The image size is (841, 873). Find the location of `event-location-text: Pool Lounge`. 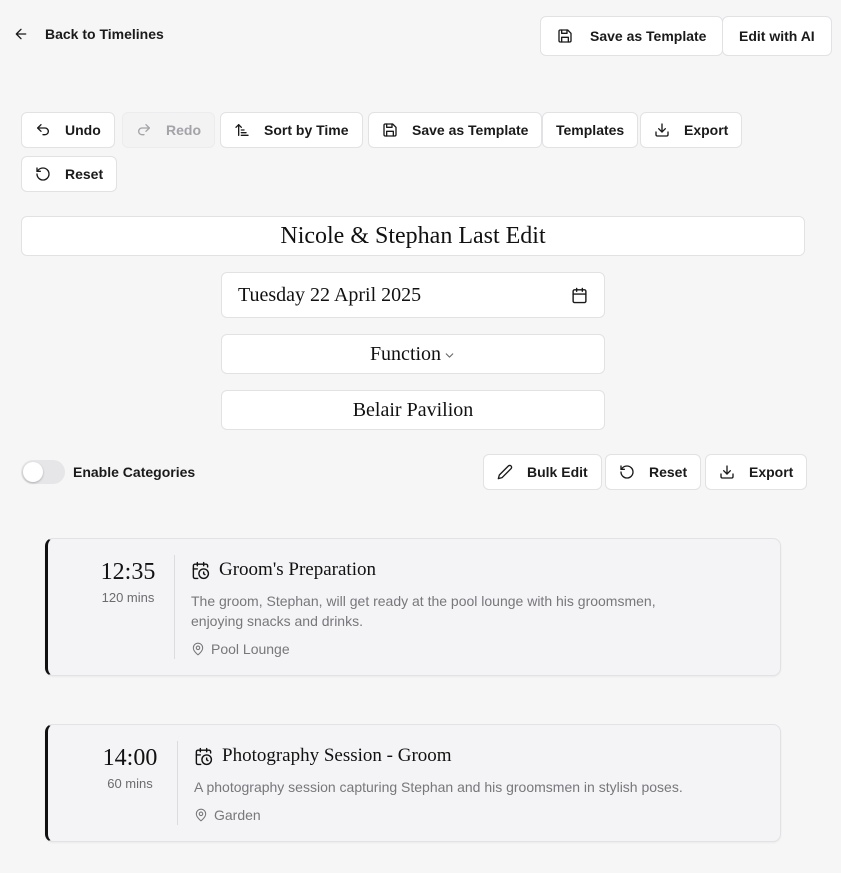

event-location-text: Pool Lounge is located at coordinates (250, 649).